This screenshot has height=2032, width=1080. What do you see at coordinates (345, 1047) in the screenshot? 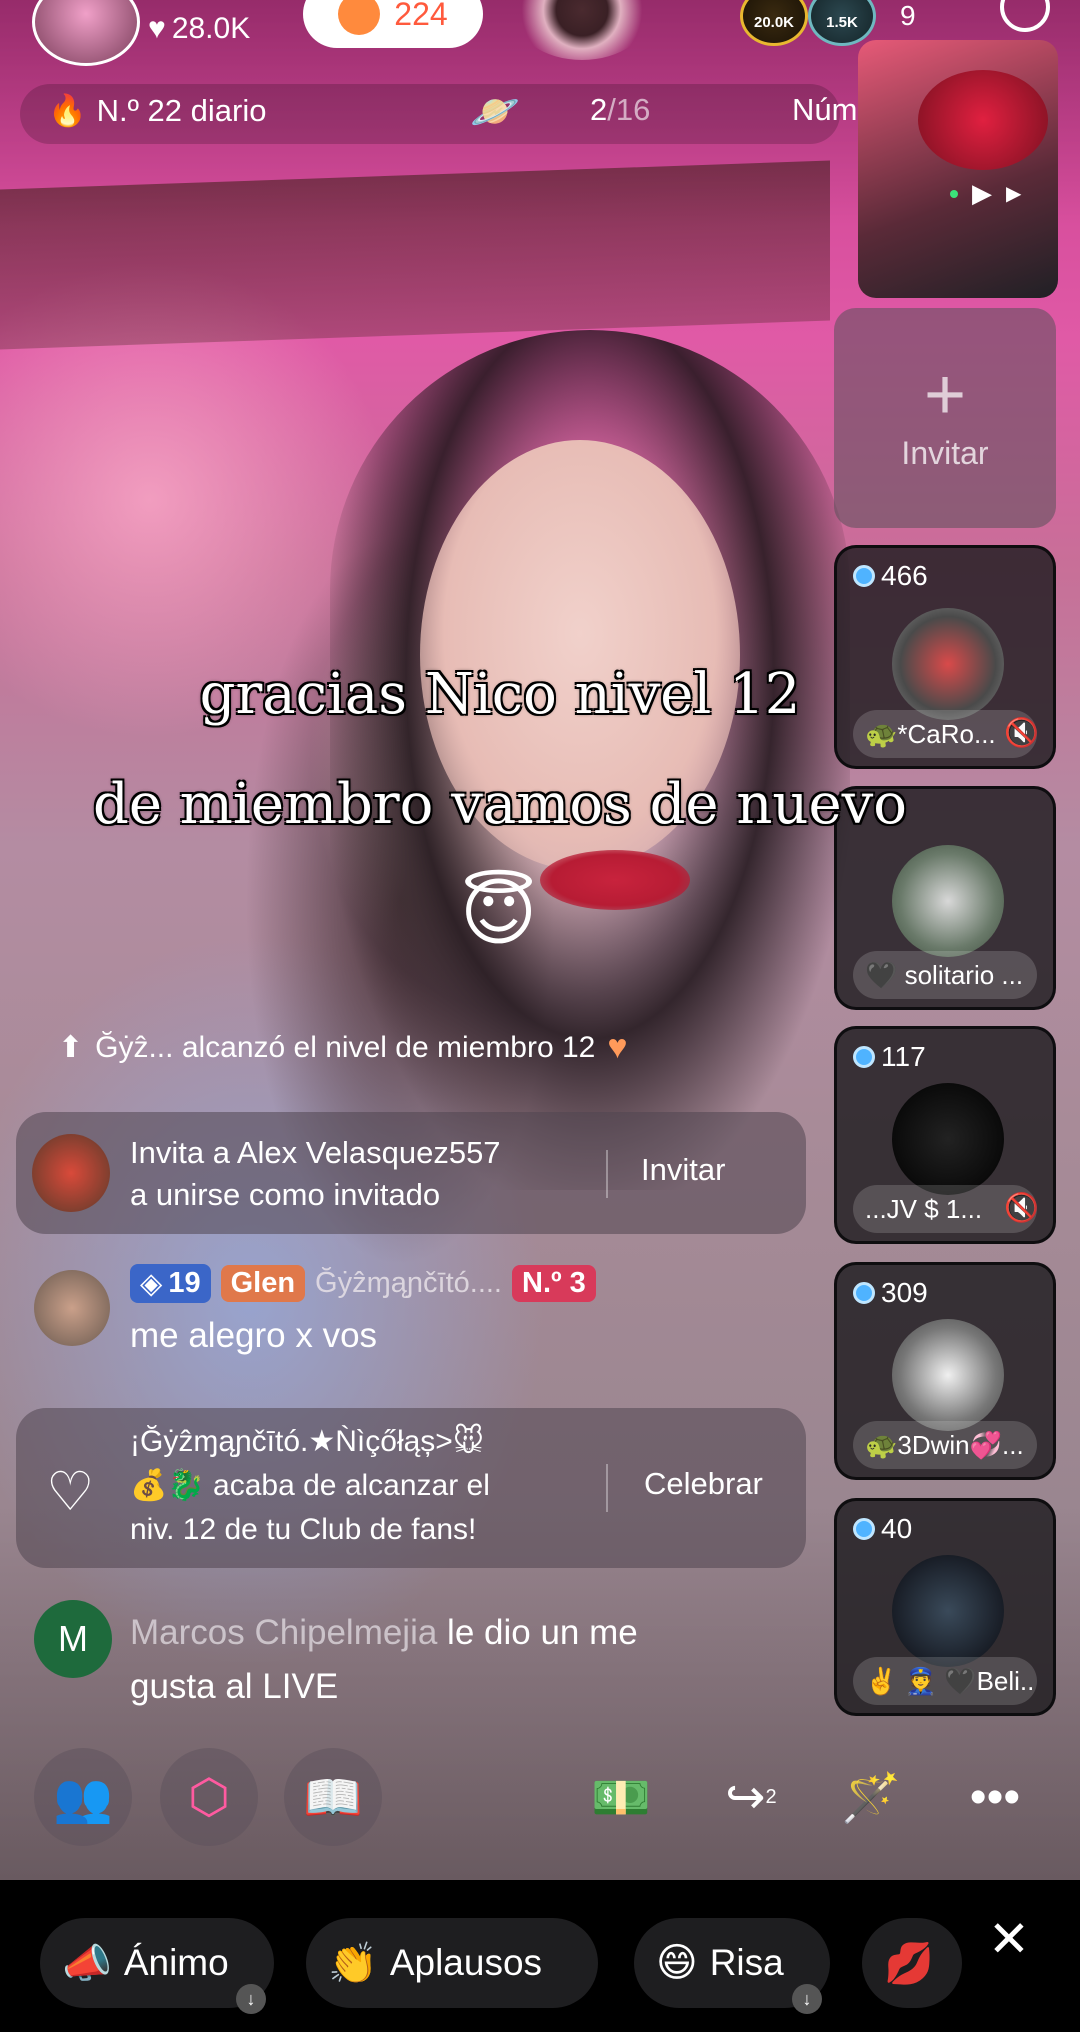
I see `level-up-text: Ğẏẑ... alcanzó el nivel de miembro 12` at bounding box center [345, 1047].